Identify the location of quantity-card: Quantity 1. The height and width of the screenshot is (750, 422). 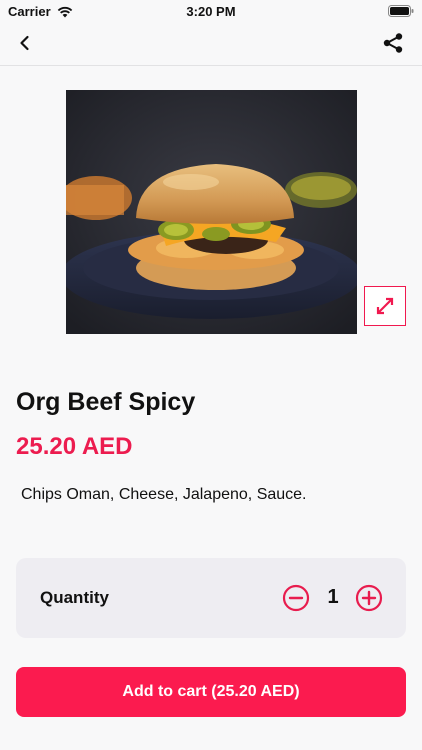
(211, 598).